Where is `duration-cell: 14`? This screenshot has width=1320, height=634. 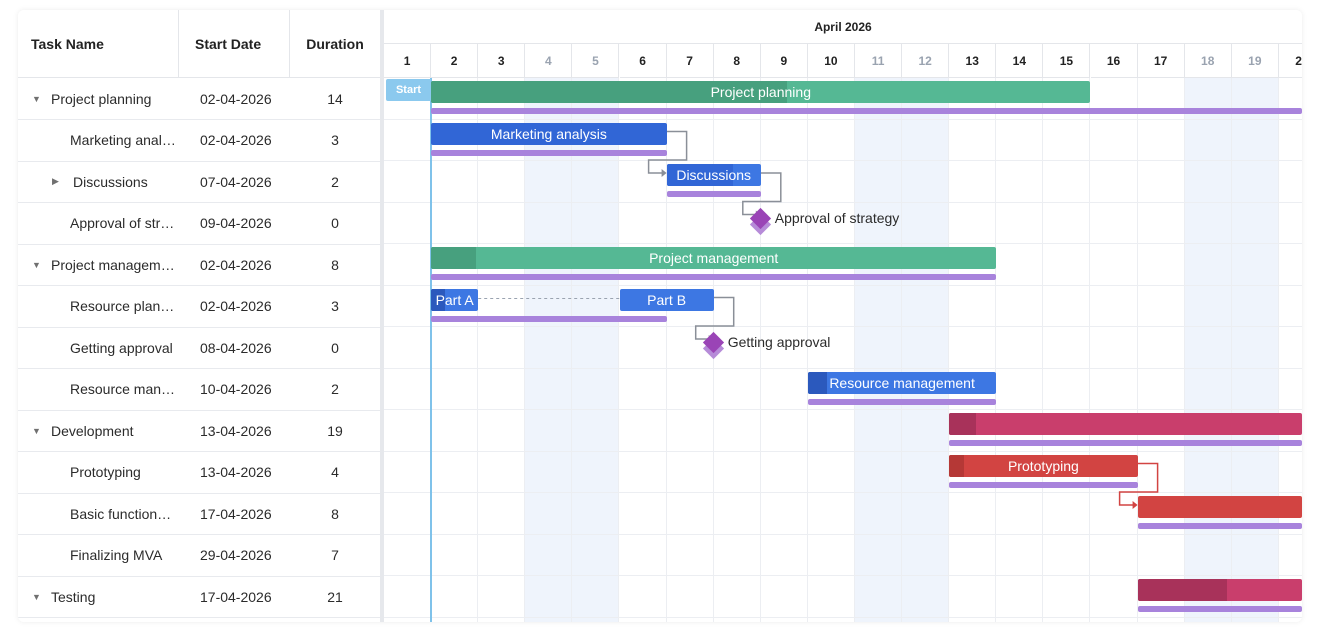
duration-cell: 14 is located at coordinates (335, 98).